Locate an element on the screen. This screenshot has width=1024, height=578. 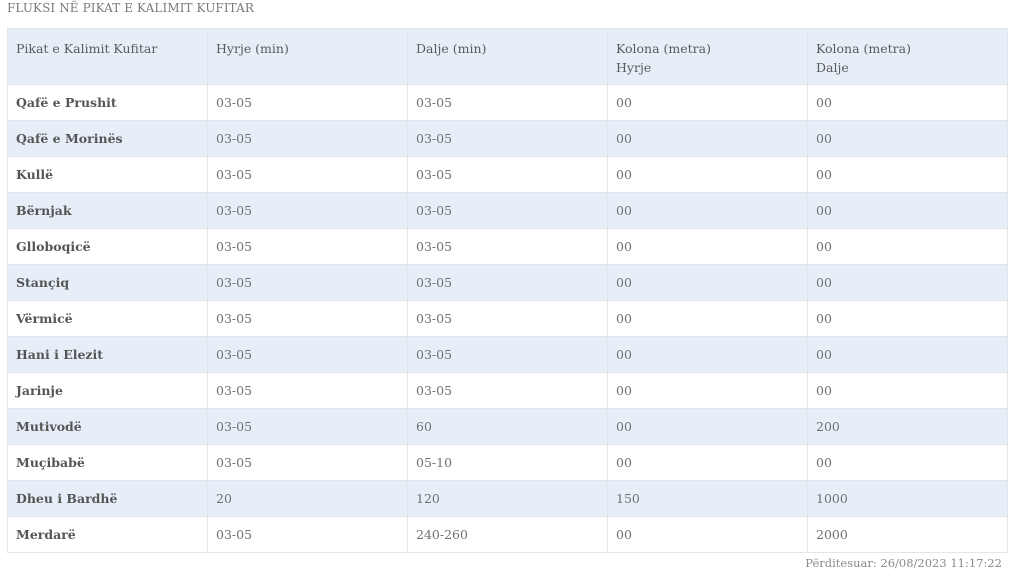
cell-queue-exit: 200 is located at coordinates (907, 426).